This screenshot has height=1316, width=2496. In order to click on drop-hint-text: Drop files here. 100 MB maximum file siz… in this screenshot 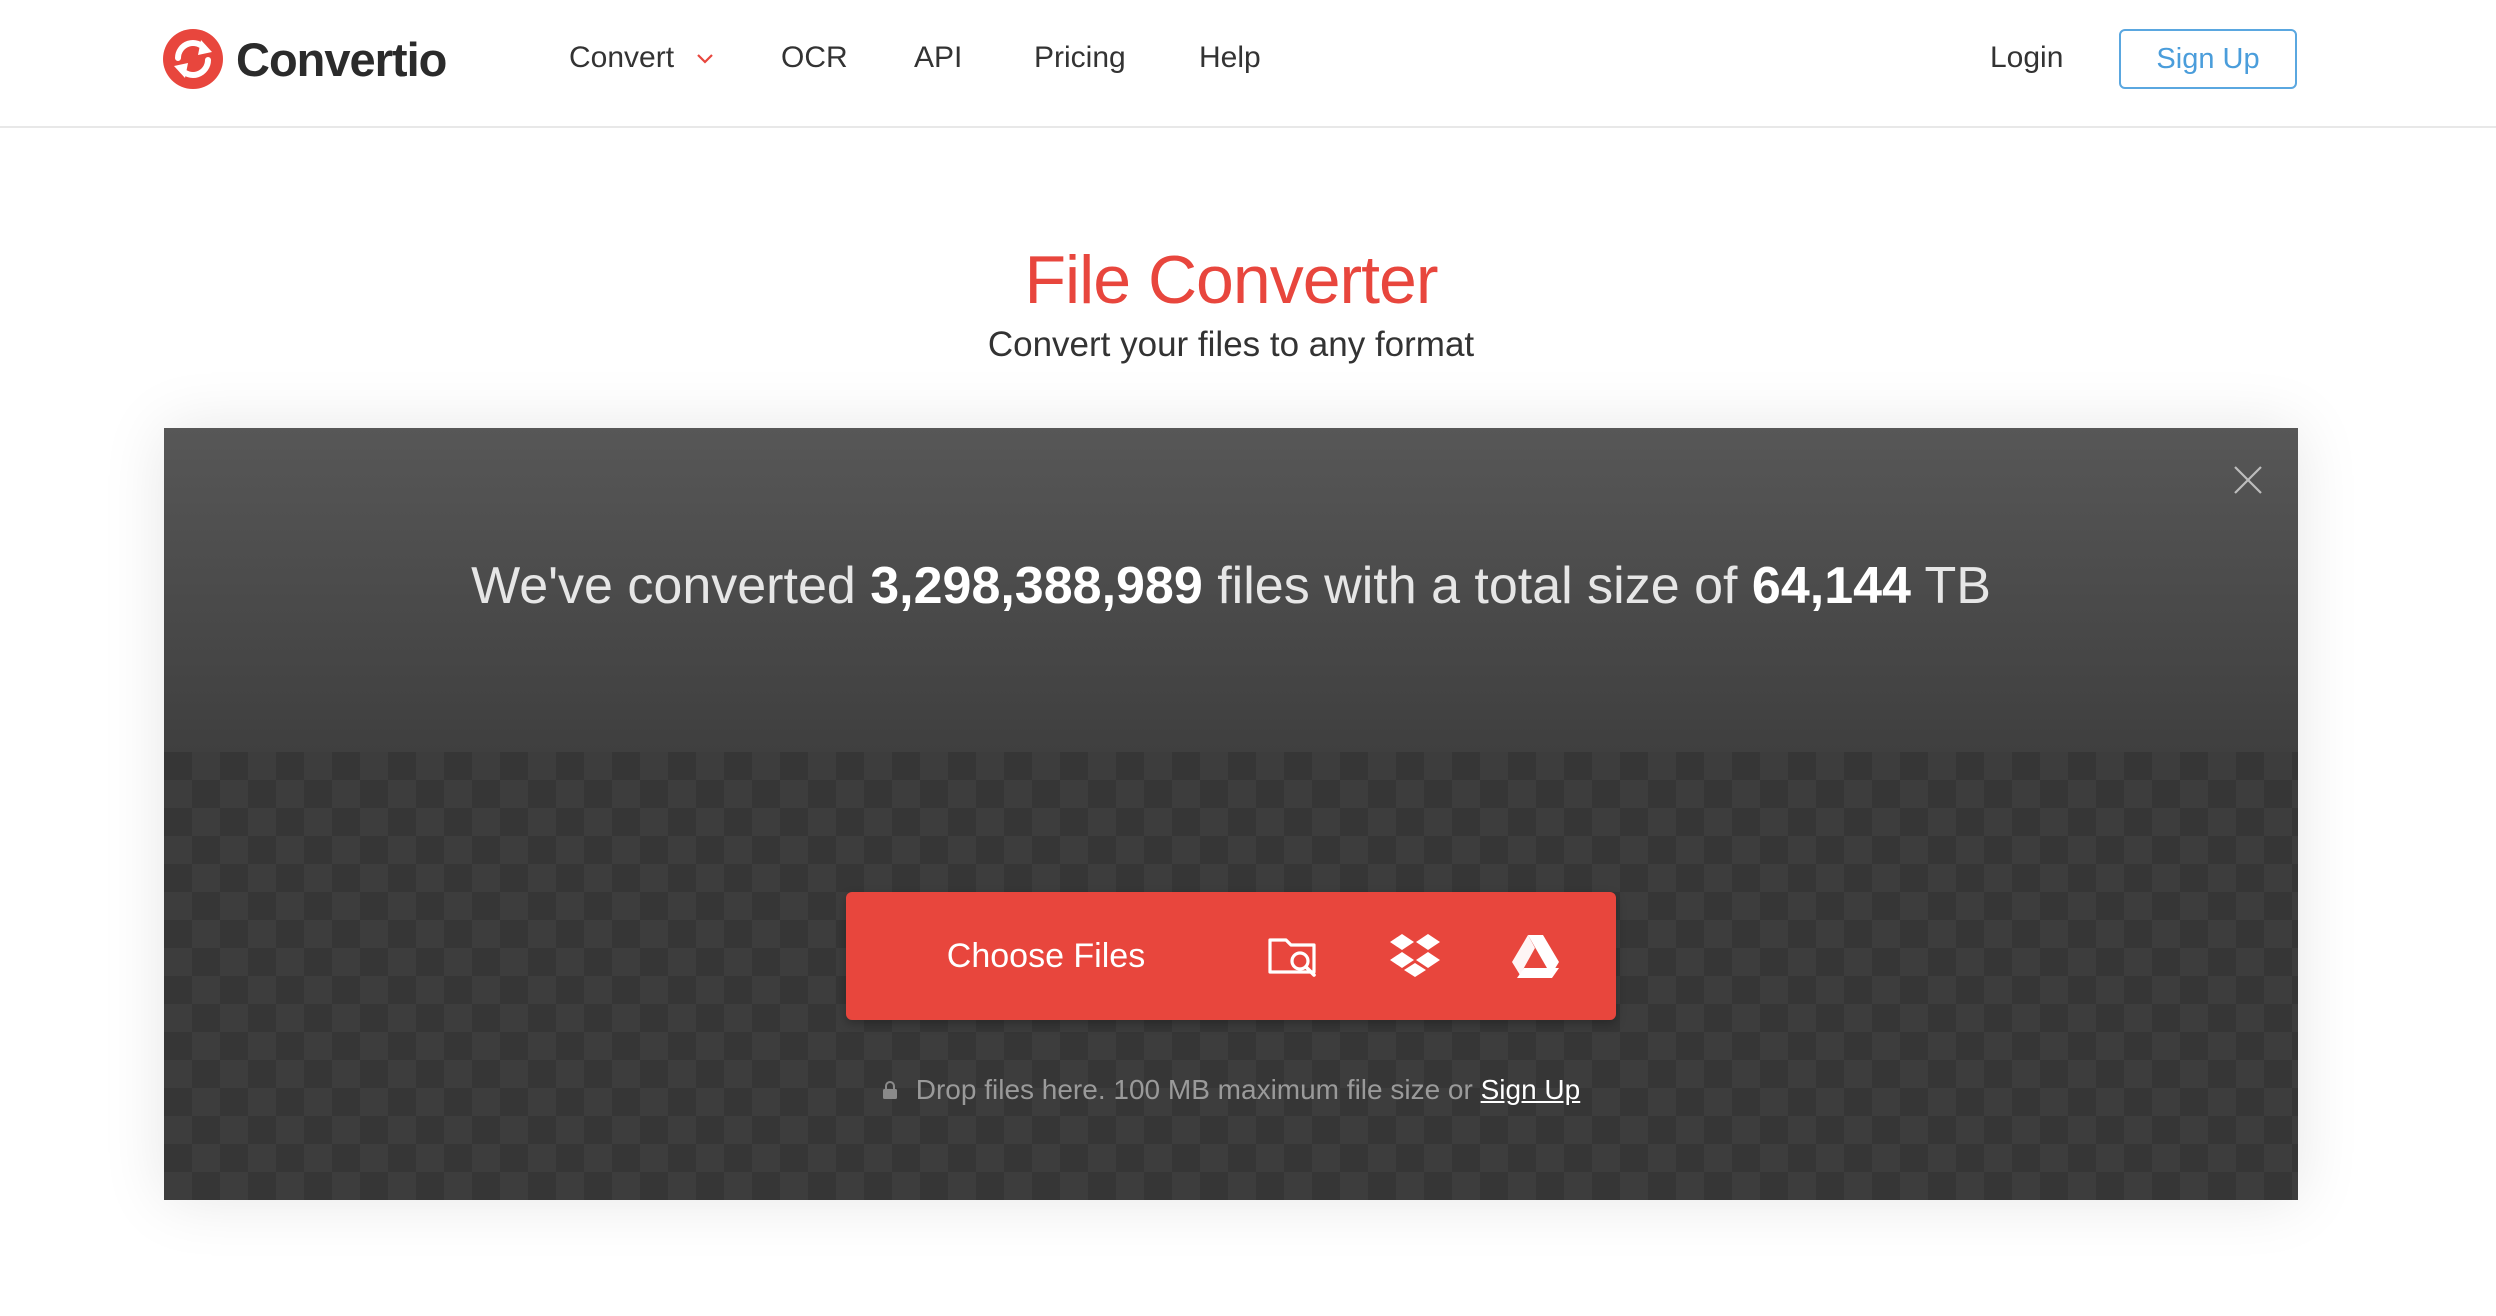, I will do `click(1198, 1089)`.